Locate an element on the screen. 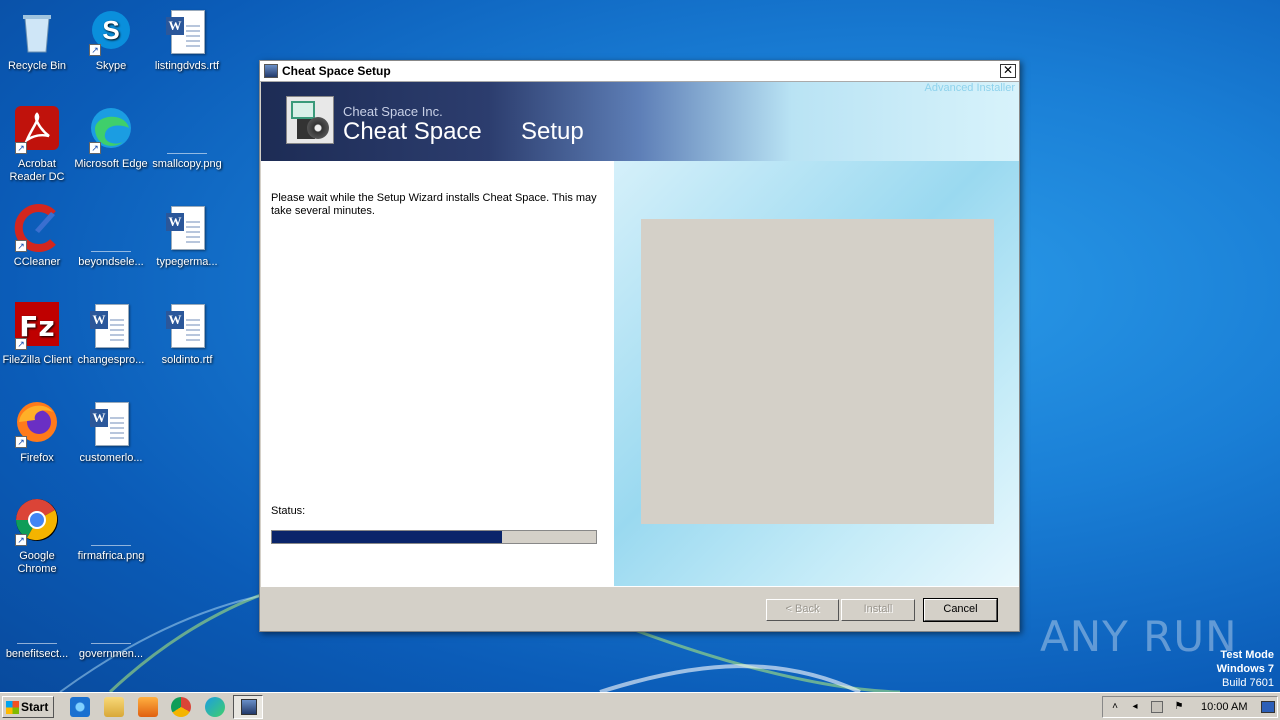 This screenshot has height=720, width=1280. desktop-icon-label: smallcopy.png is located at coordinates (187, 164).